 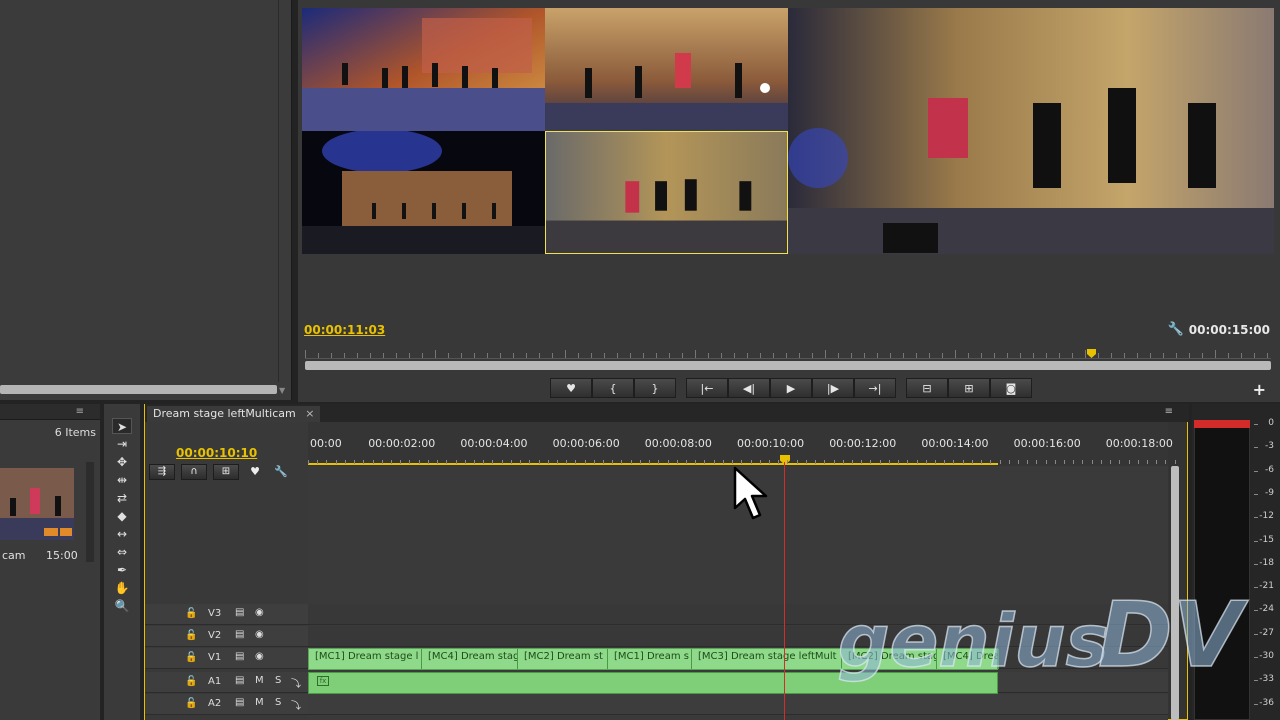 What do you see at coordinates (423, 69) in the screenshot?
I see `camera-1-preview` at bounding box center [423, 69].